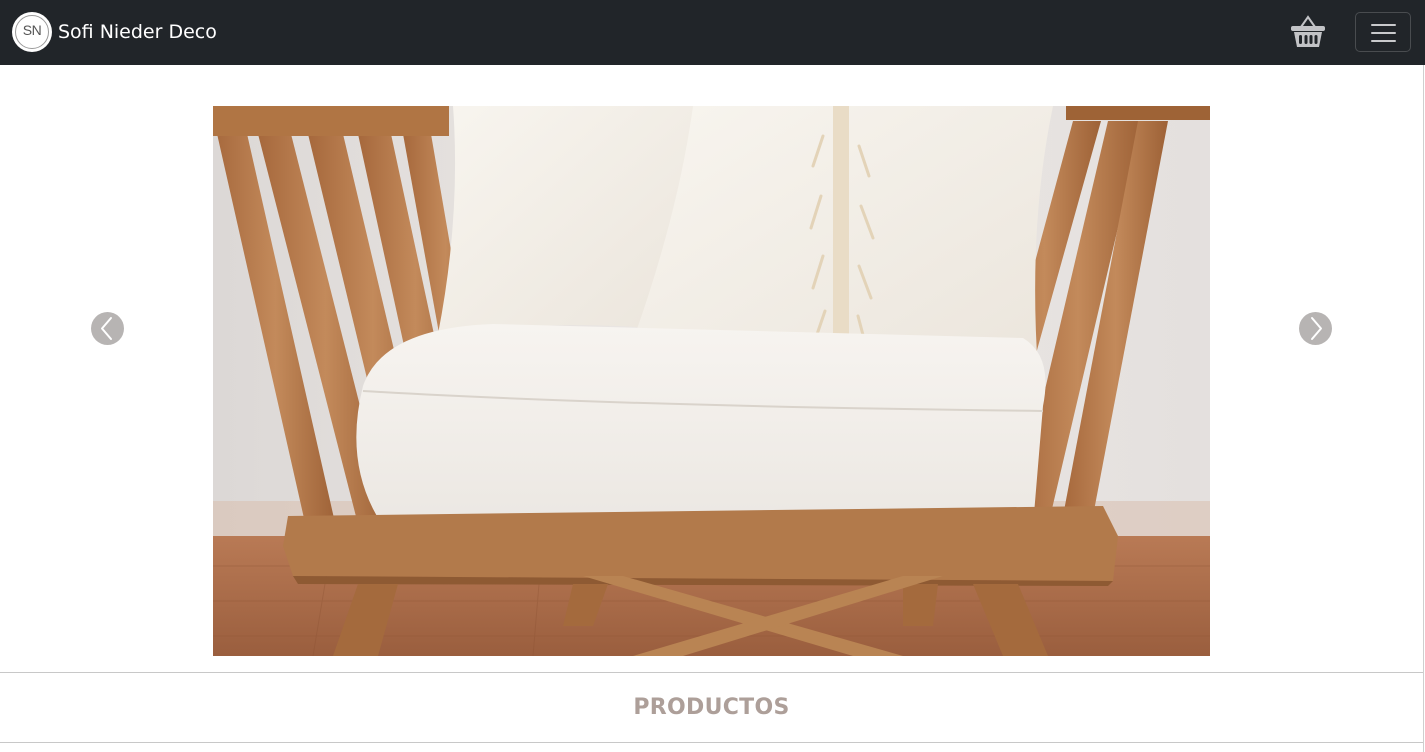 This screenshot has height=752, width=1425. What do you see at coordinates (1423, 408) in the screenshot?
I see `scrollbar-edge` at bounding box center [1423, 408].